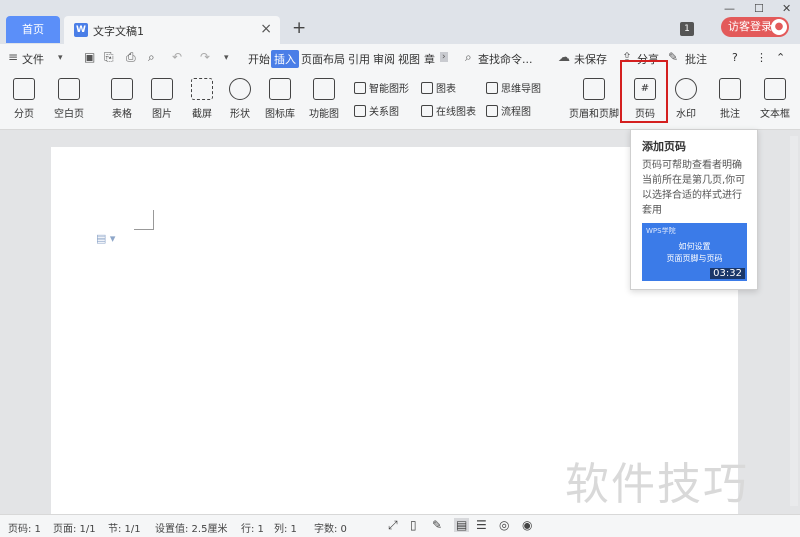  What do you see at coordinates (122, 114) in the screenshot?
I see `table-label: 表格` at bounding box center [122, 114].